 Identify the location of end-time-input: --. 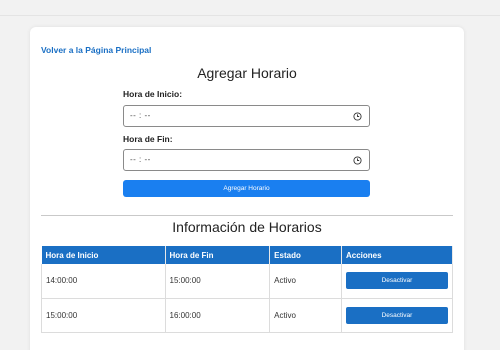
(246, 160).